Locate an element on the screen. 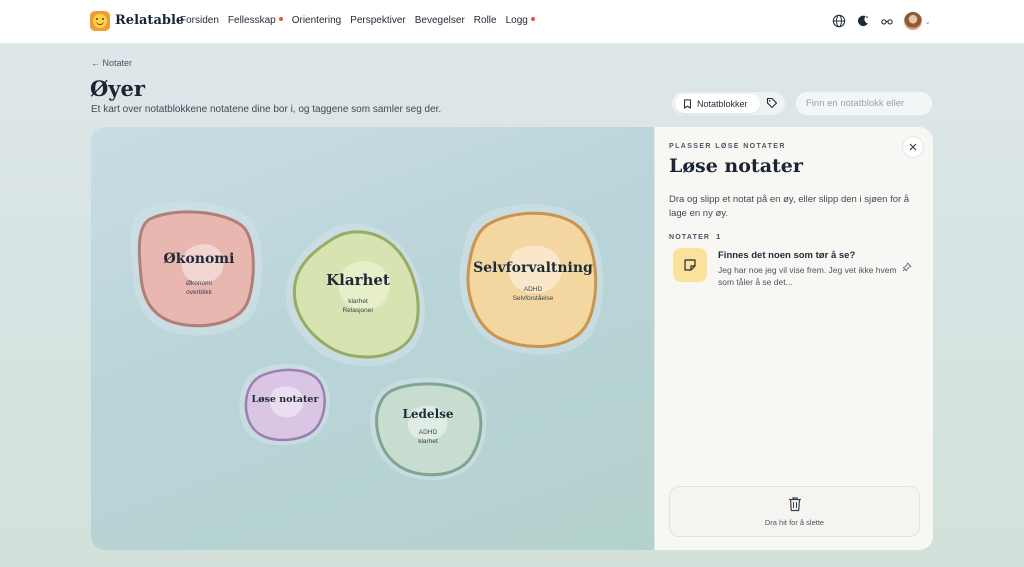 Image resolution: width=1024 pixels, height=567 pixels. nav-item-perspektiver: Perspektiver is located at coordinates (378, 20).